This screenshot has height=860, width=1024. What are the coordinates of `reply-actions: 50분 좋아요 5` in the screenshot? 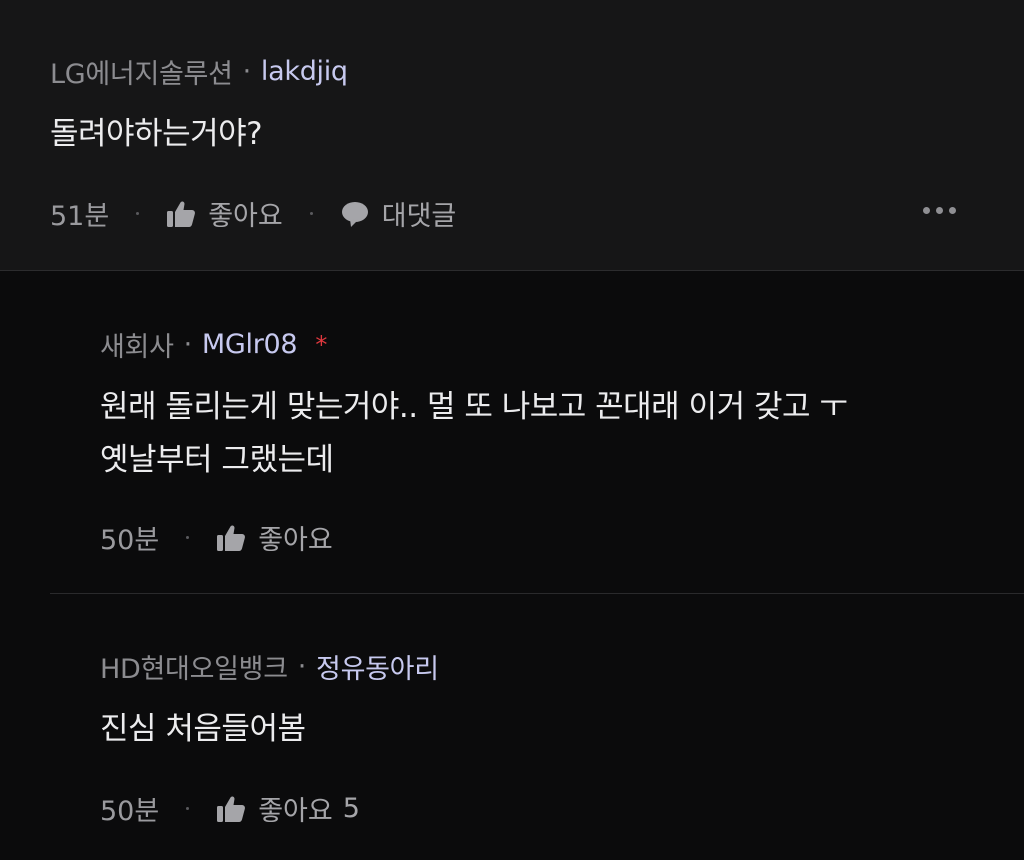 It's located at (230, 808).